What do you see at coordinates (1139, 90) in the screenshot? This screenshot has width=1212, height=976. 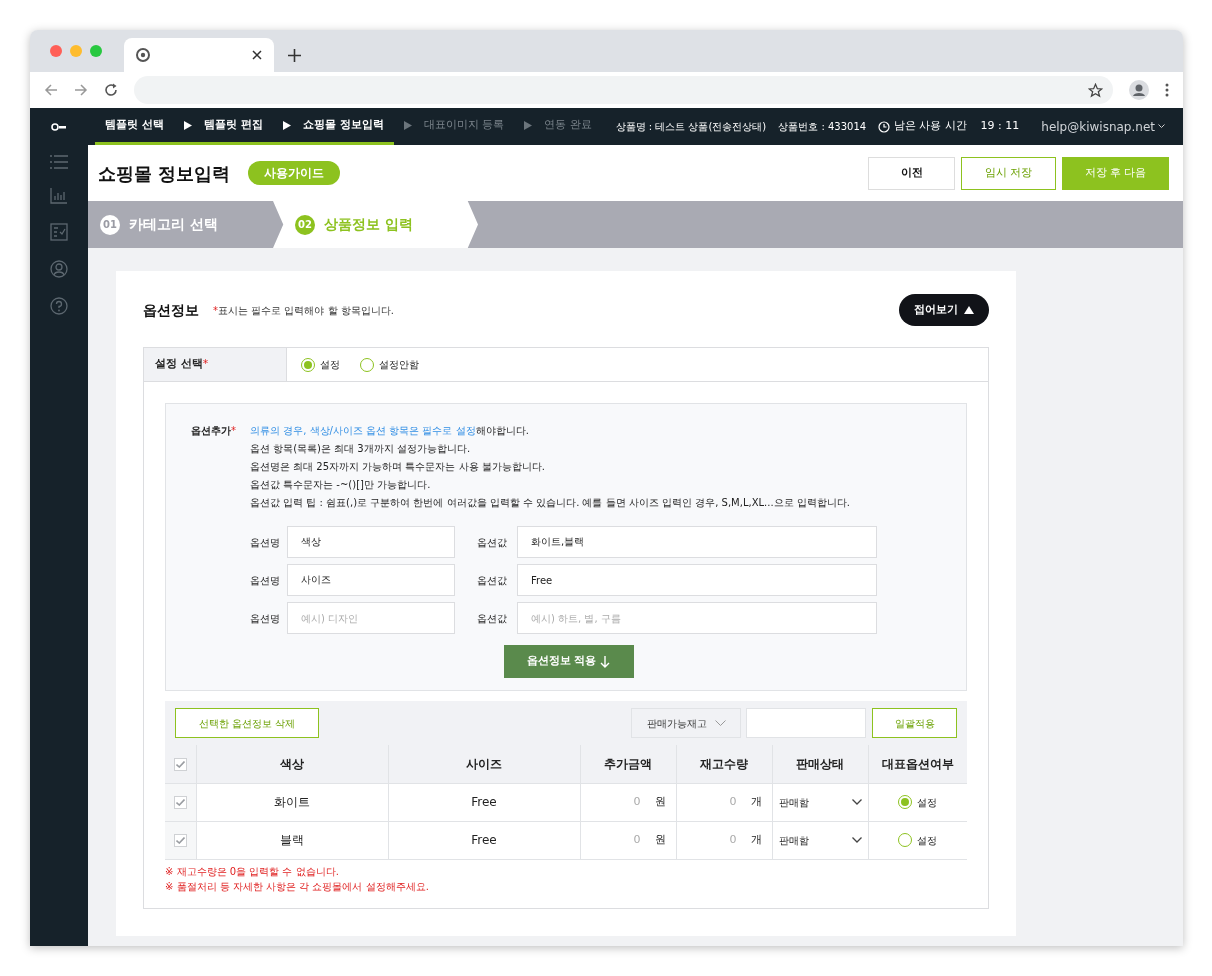 I see `profile-icon` at bounding box center [1139, 90].